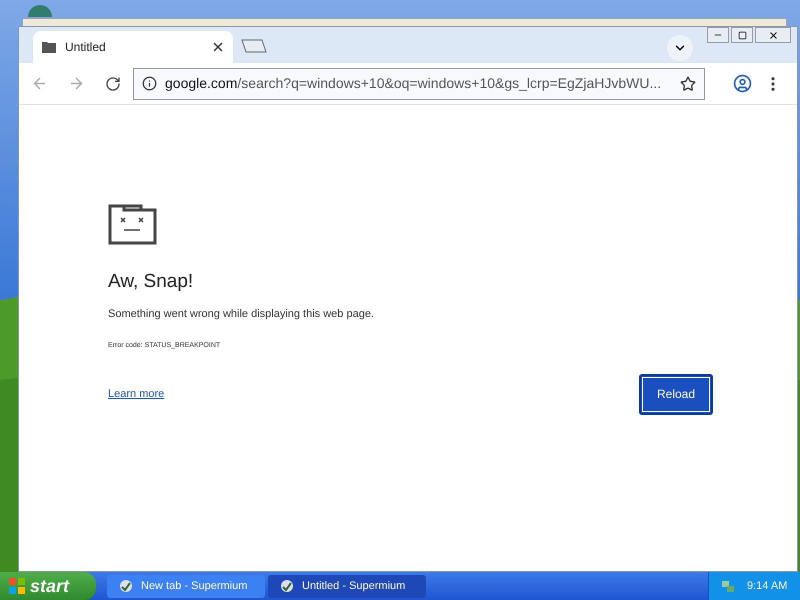  What do you see at coordinates (136, 394) in the screenshot?
I see `learn-more-link: Learn more` at bounding box center [136, 394].